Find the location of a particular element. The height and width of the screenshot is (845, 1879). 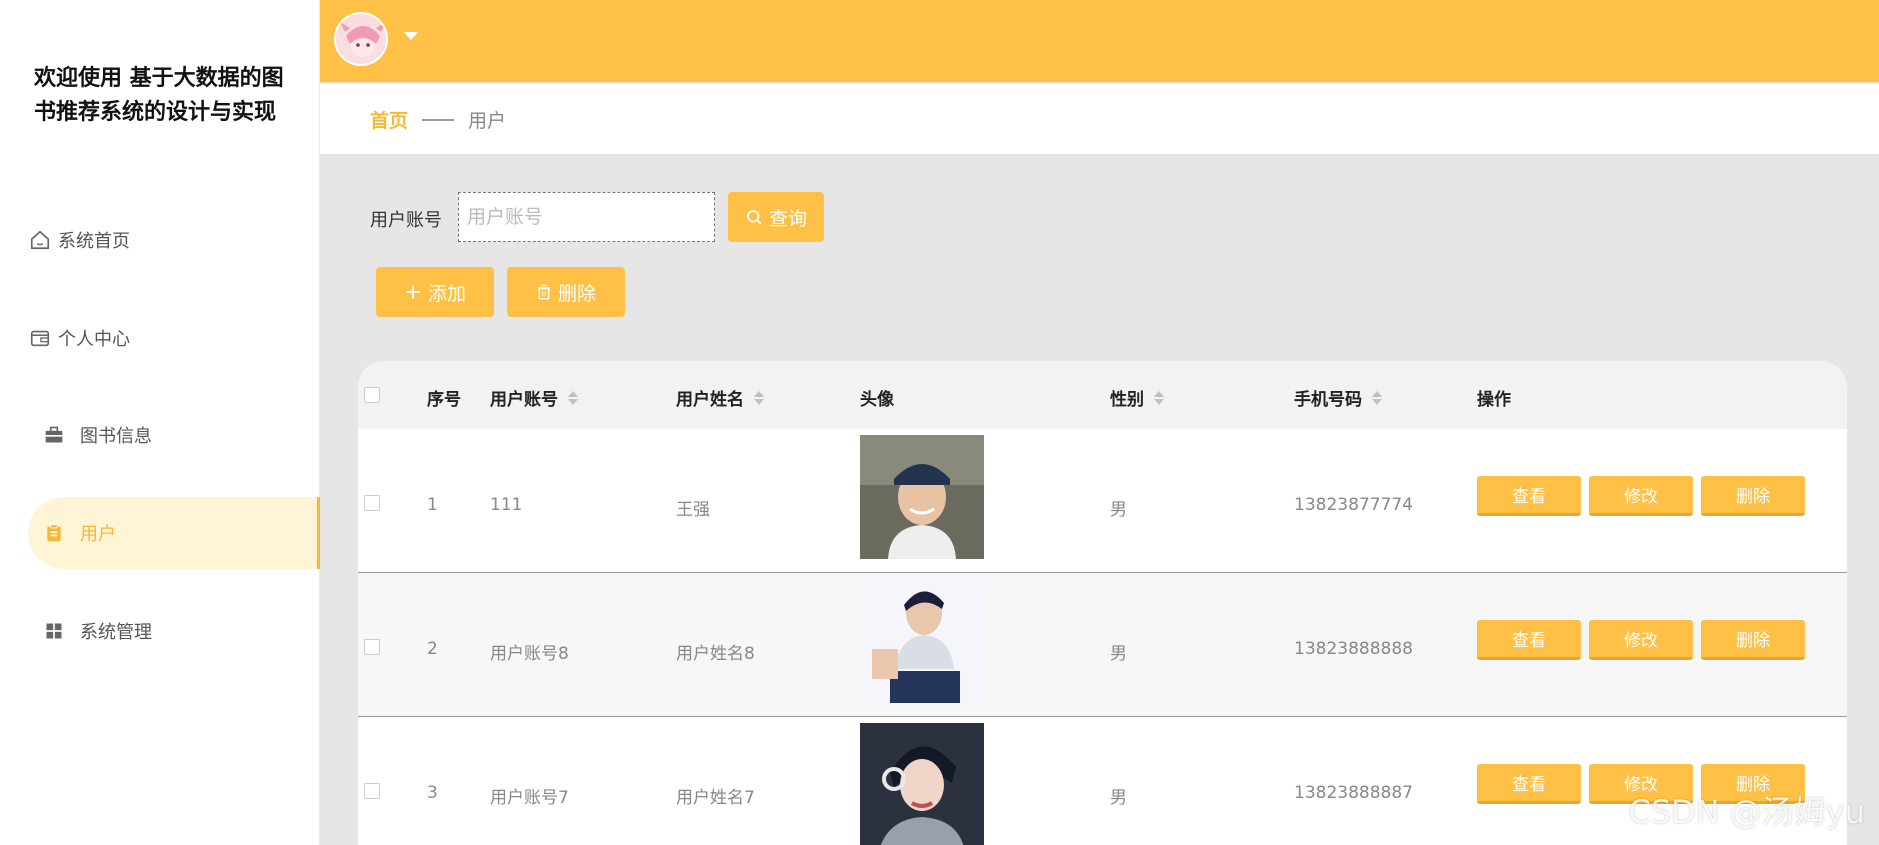

sidebar-item-label: 用户 is located at coordinates (98, 534).